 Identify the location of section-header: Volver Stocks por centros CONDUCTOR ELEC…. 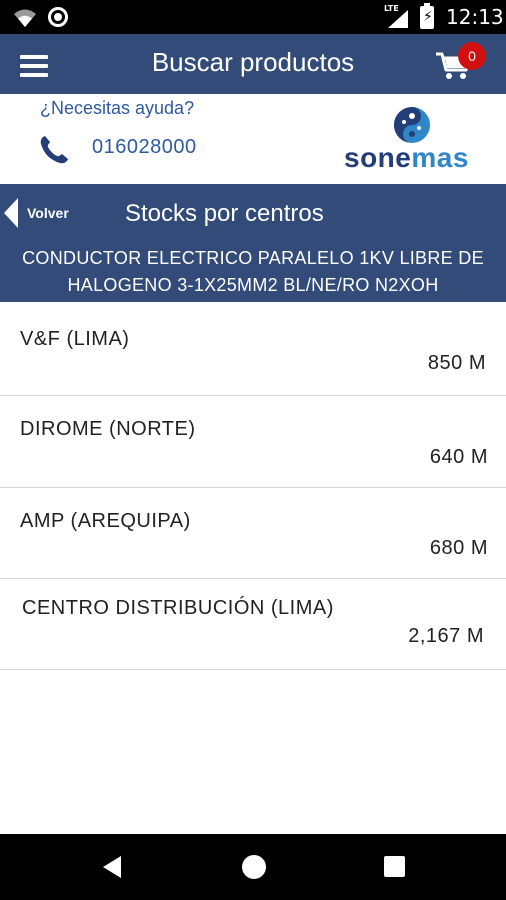
(253, 243).